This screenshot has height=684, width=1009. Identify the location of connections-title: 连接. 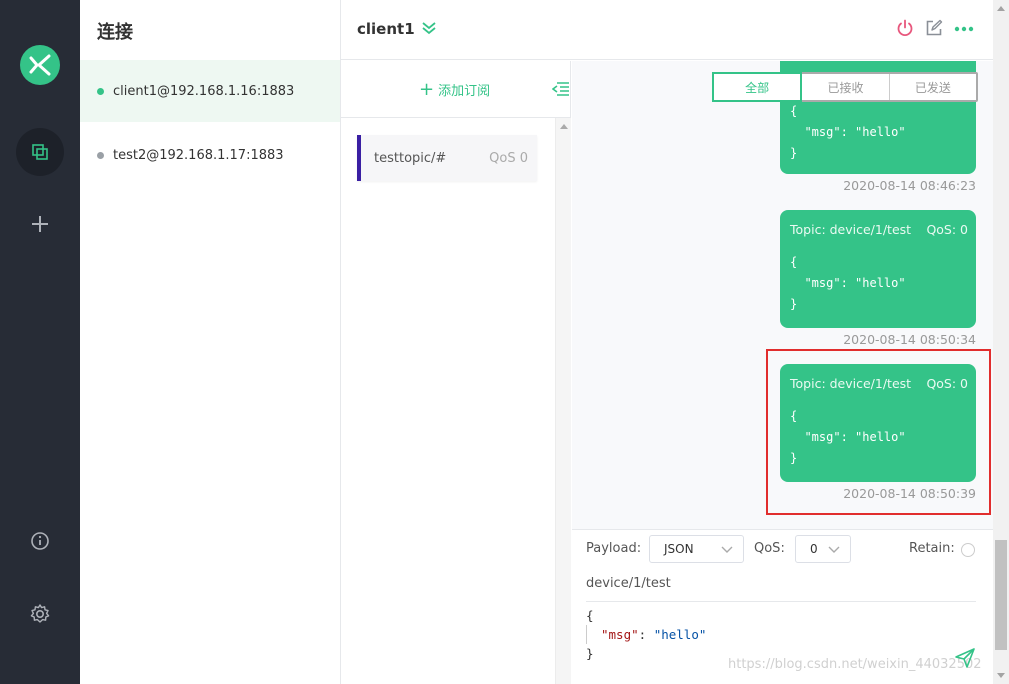
(115, 32).